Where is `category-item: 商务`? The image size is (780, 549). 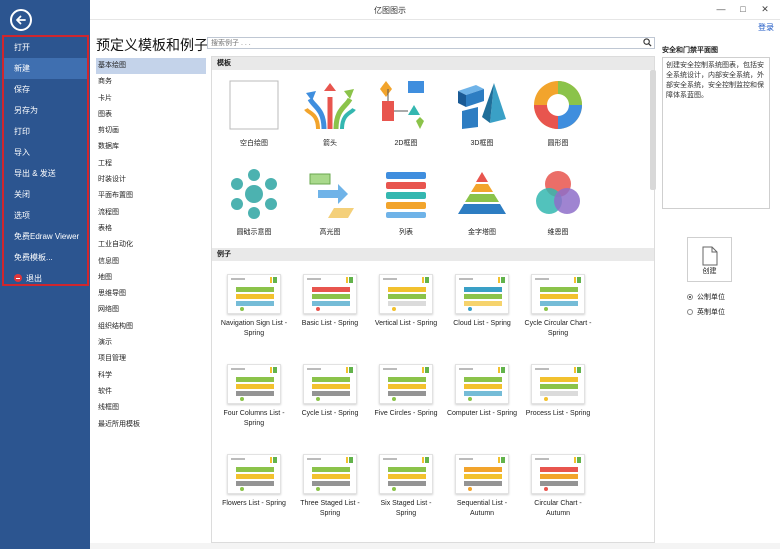 category-item: 商务 is located at coordinates (151, 82).